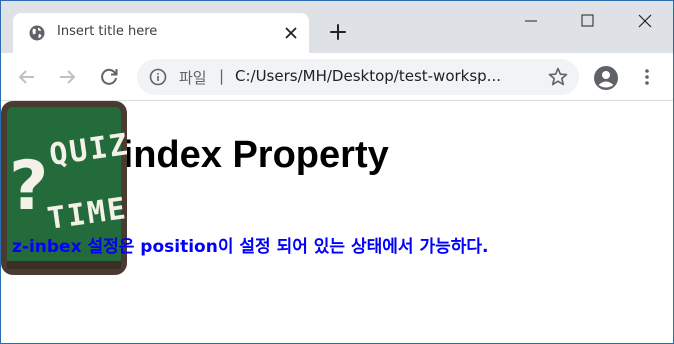 The image size is (674, 344). What do you see at coordinates (67, 77) in the screenshot?
I see `forward-arrow-icon` at bounding box center [67, 77].